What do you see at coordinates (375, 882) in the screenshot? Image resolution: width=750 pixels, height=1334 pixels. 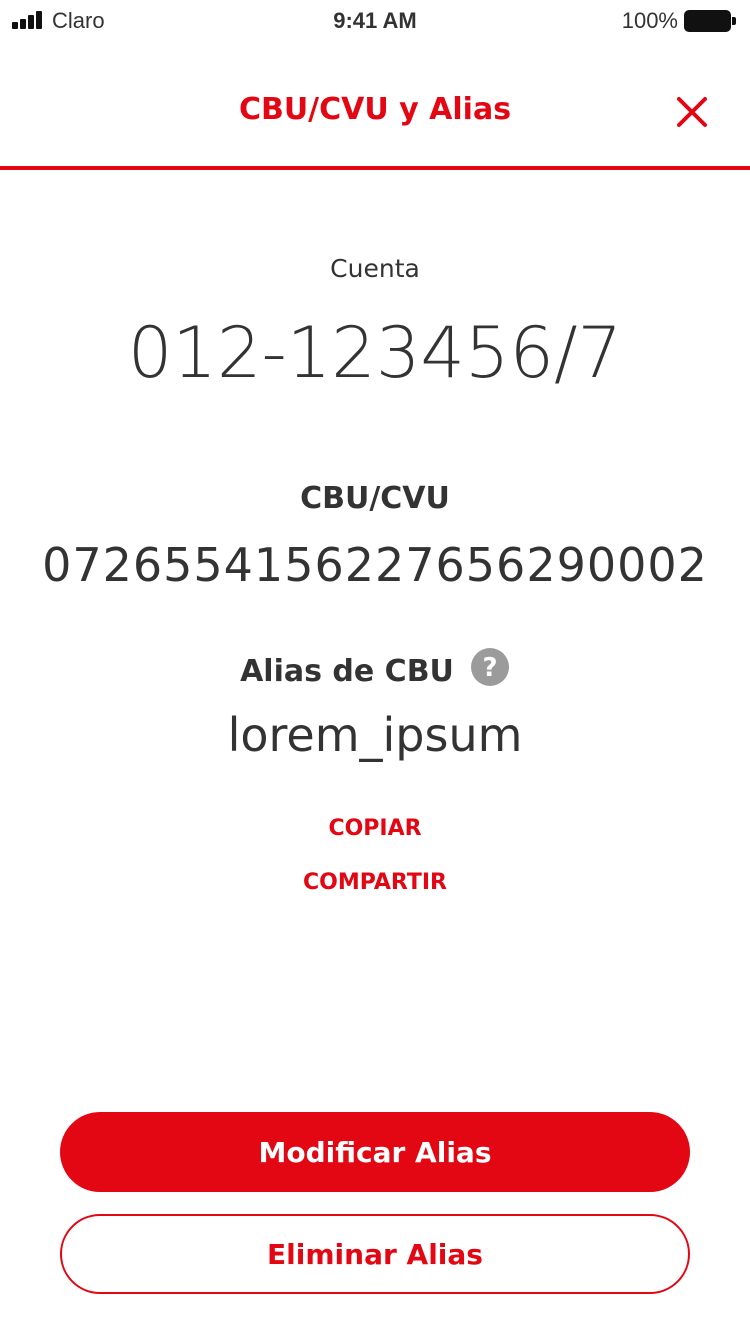 I see `share-link: COMPARTIR` at bounding box center [375, 882].